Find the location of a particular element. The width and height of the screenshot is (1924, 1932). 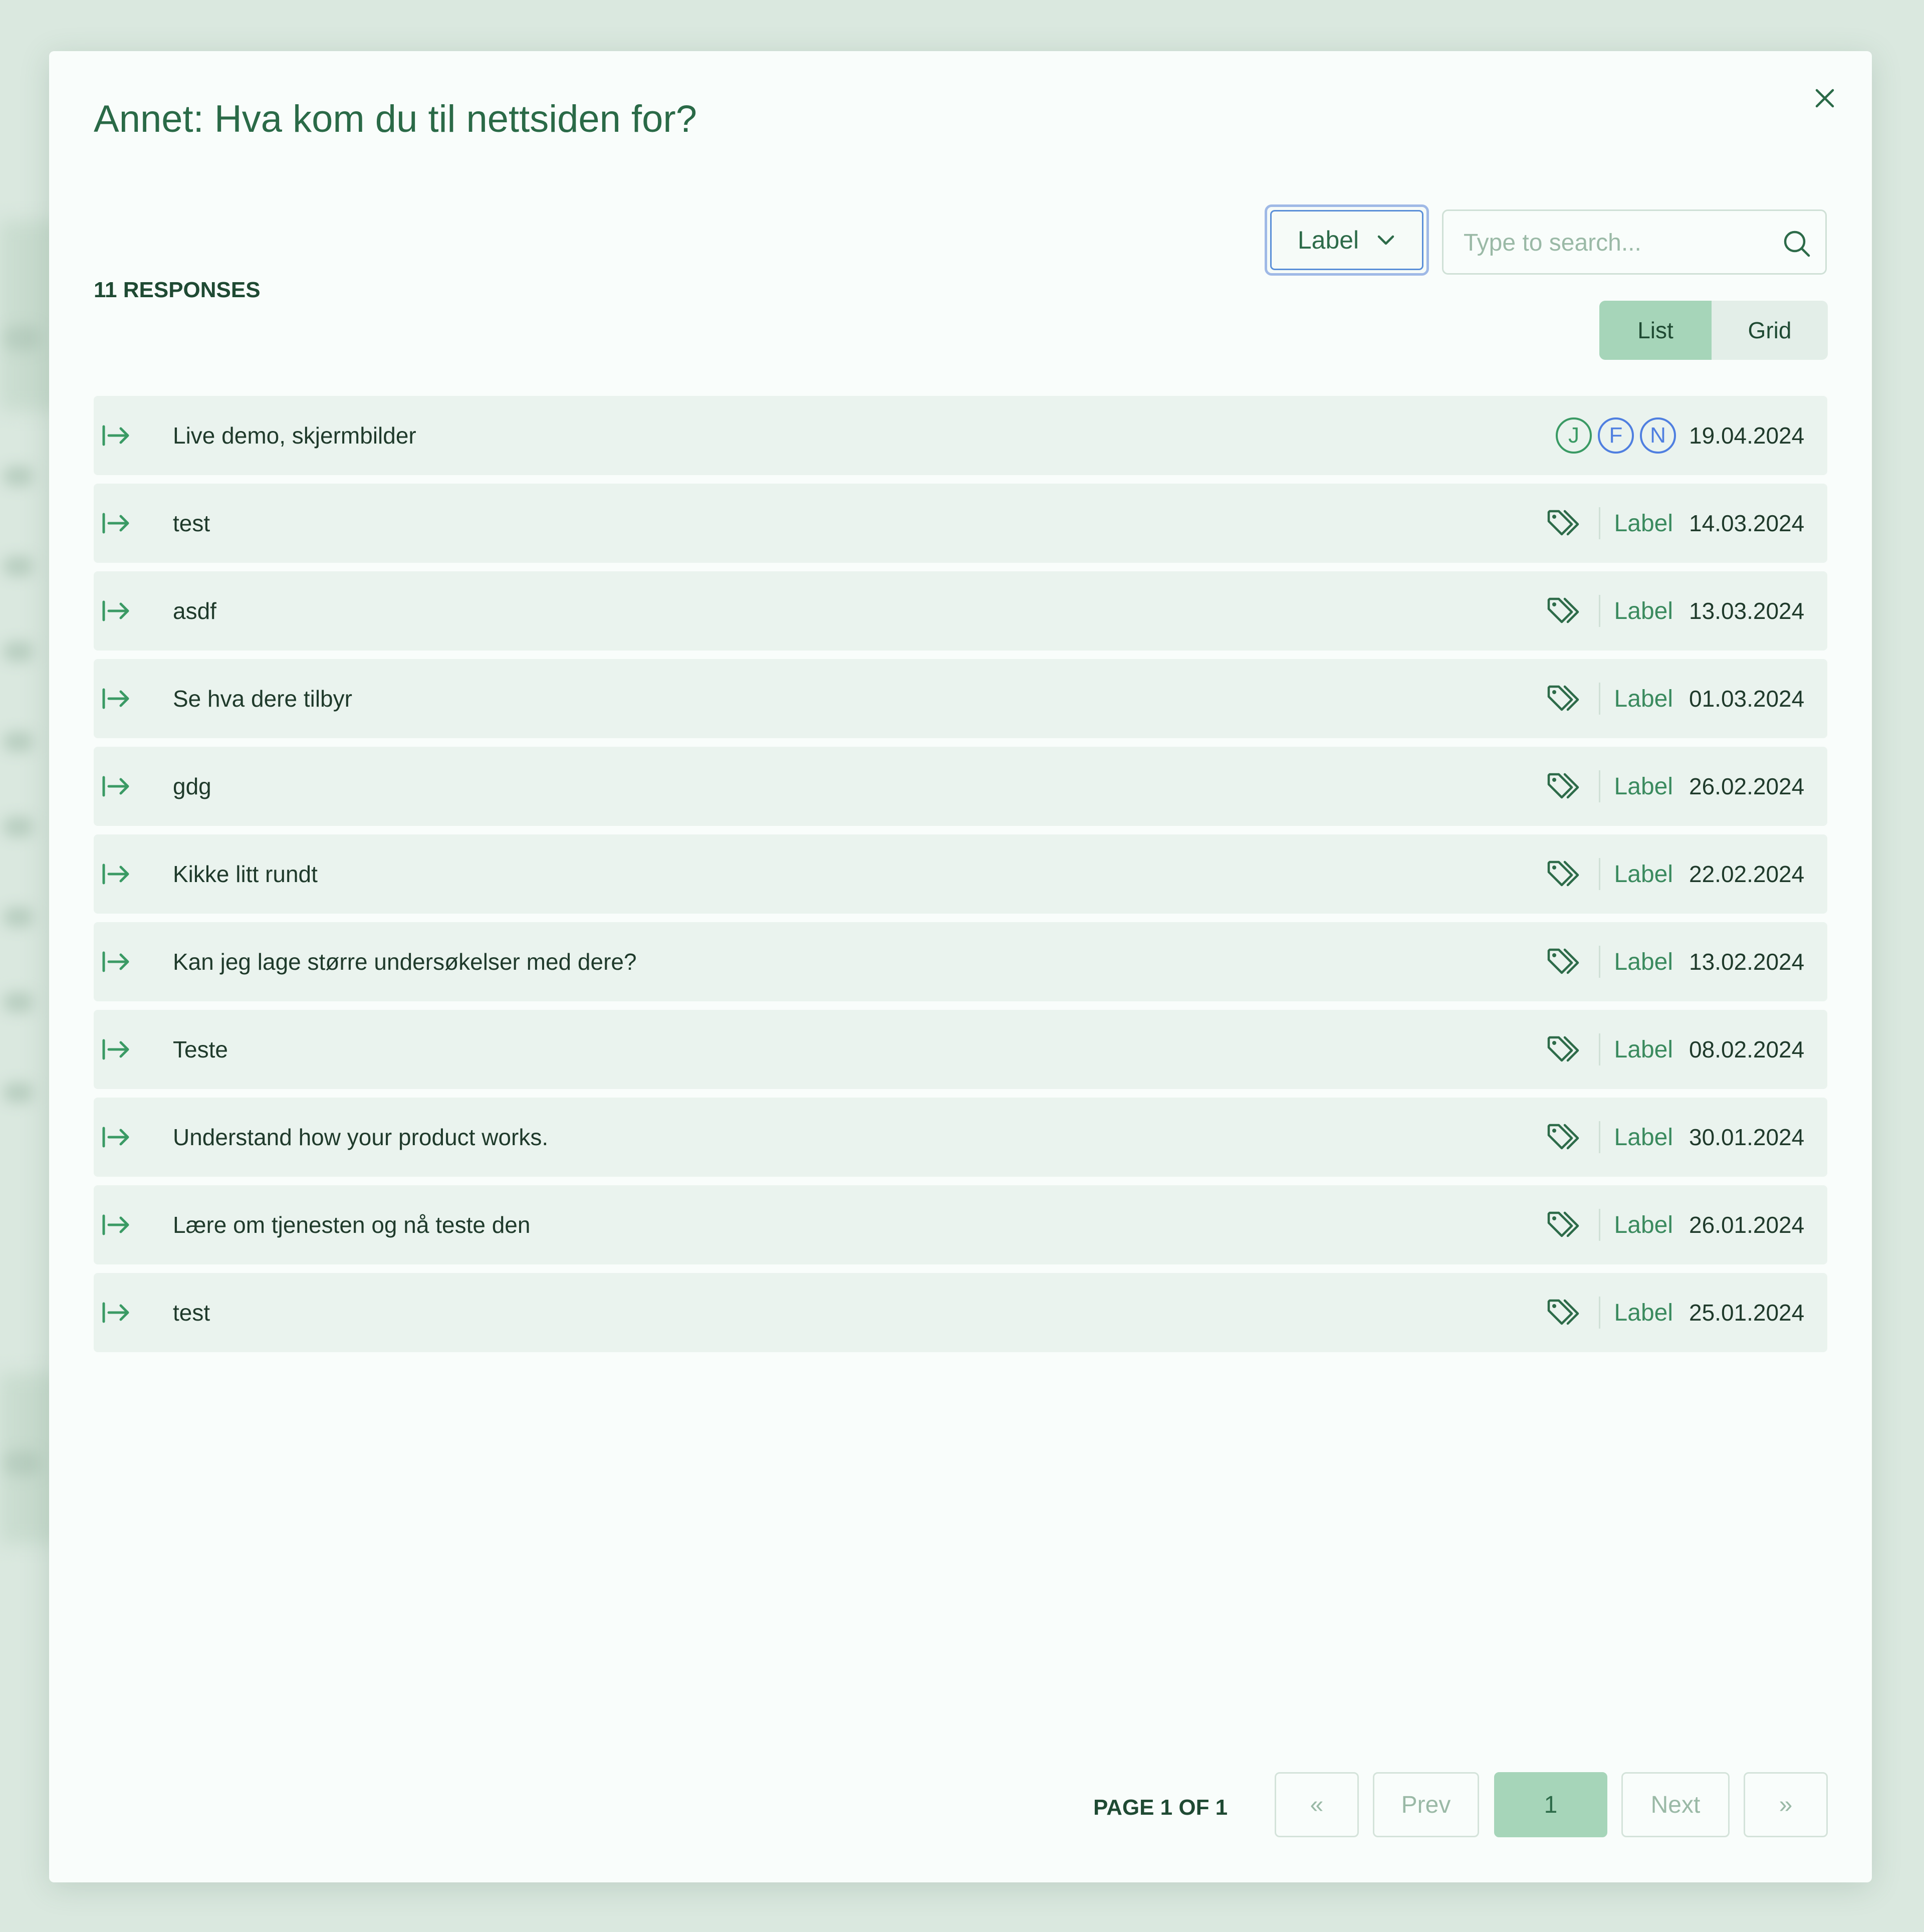

response-date: 14.03.2024 is located at coordinates (1747, 523).